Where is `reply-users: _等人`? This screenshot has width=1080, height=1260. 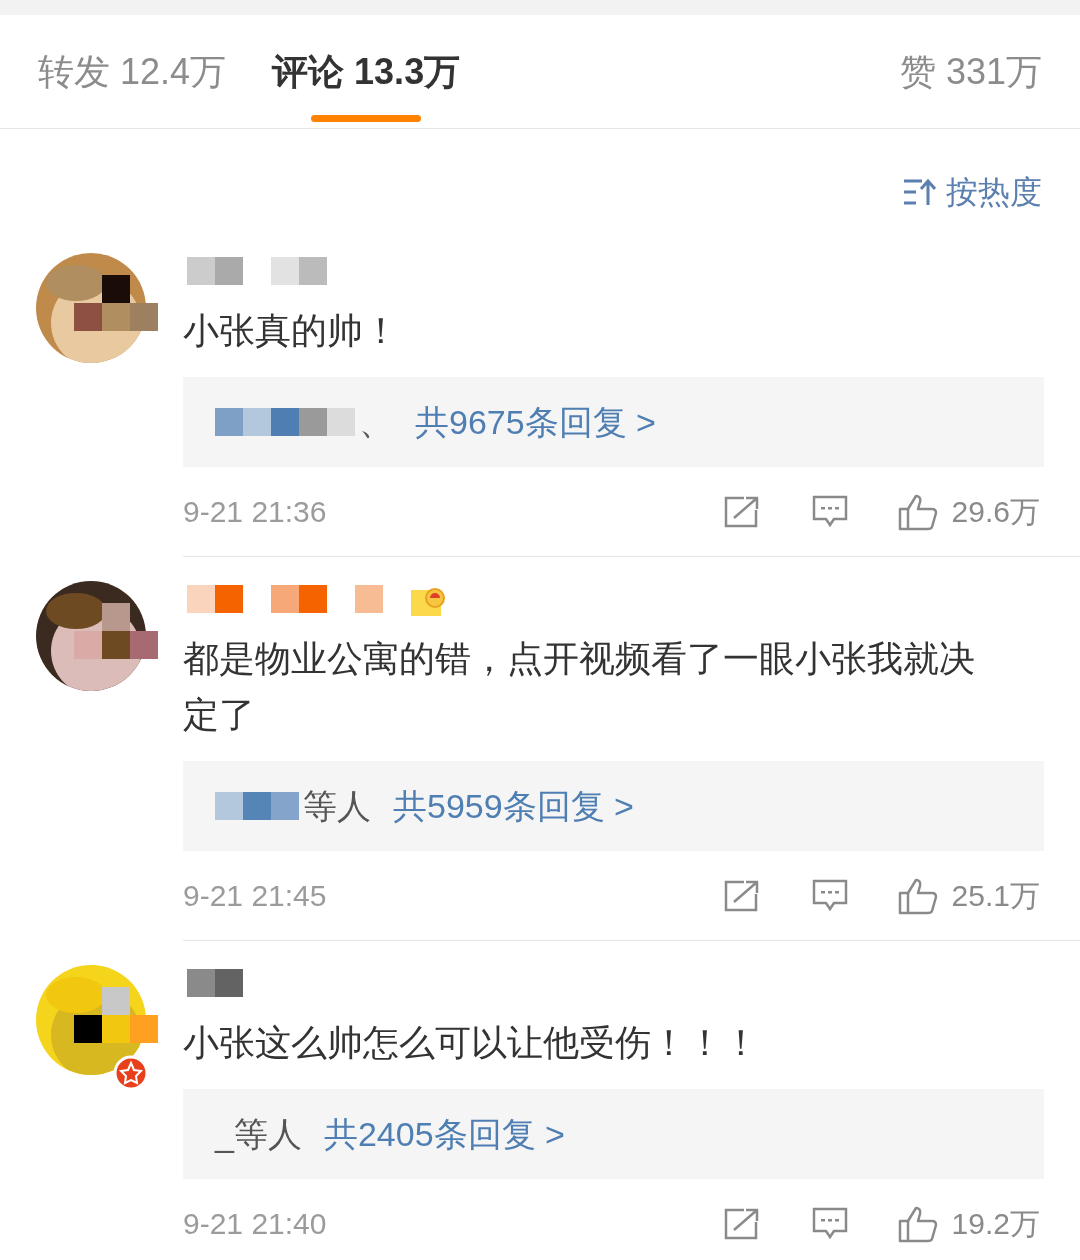 reply-users: _等人 is located at coordinates (258, 1134).